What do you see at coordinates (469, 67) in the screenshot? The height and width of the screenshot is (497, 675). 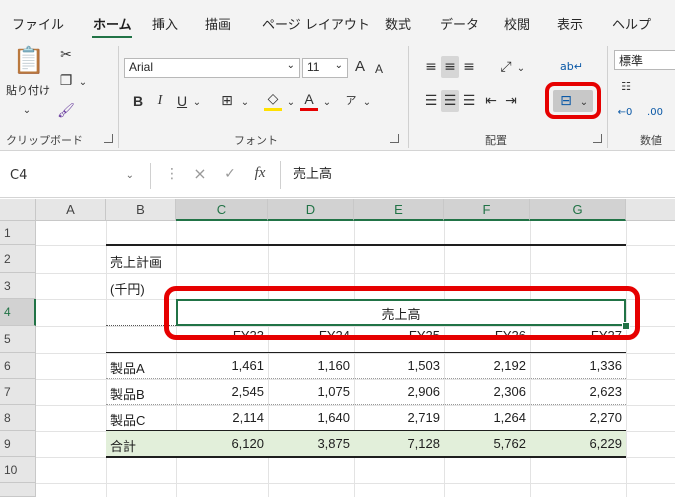 I see `align-bottom-icon: ≡` at bounding box center [469, 67].